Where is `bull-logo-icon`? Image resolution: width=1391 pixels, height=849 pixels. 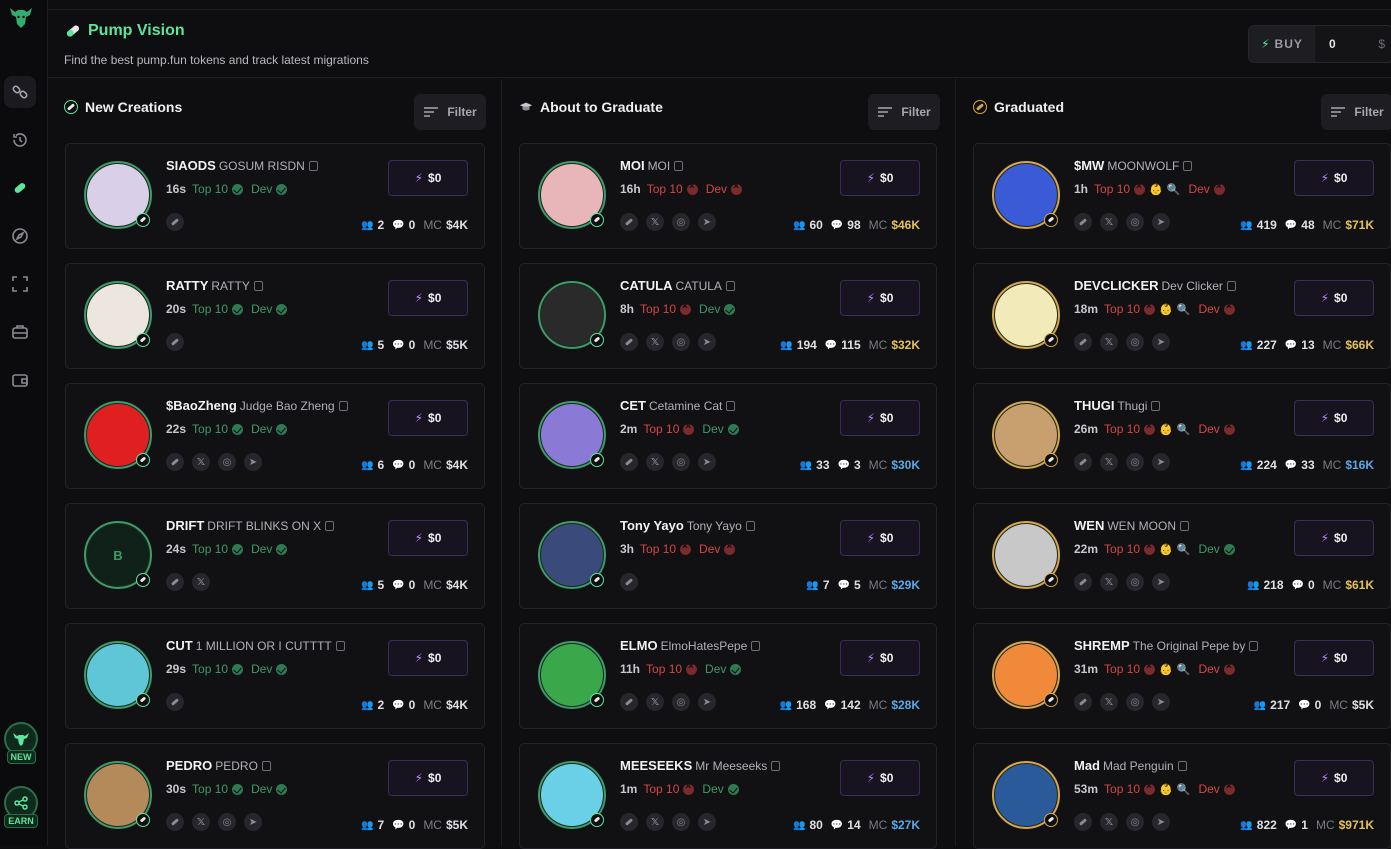 bull-logo-icon is located at coordinates (21, 17).